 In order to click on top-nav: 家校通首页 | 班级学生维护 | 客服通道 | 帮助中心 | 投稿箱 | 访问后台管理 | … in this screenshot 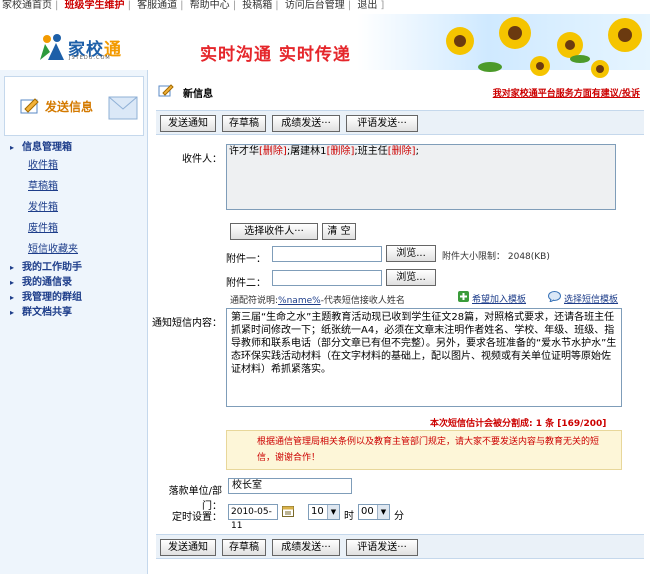, I will do `click(325, 7)`.